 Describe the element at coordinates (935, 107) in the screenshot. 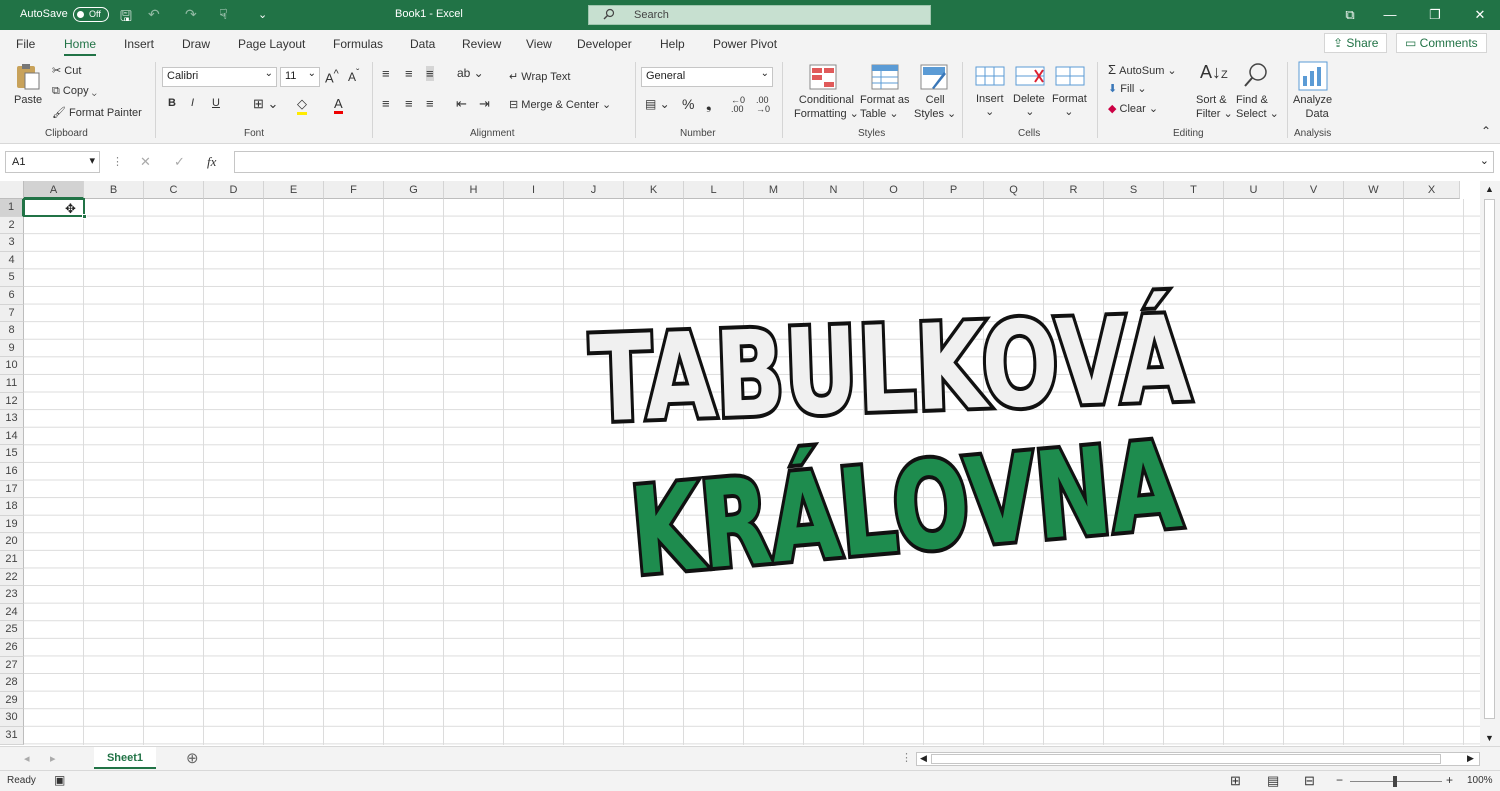

I see `cell-styles-button: Cell Styles ⌄` at that location.